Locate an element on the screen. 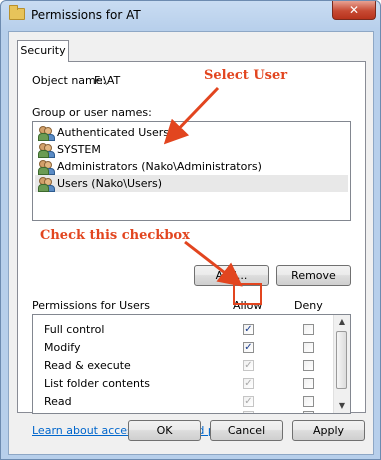 The width and height of the screenshot is (381, 460). scroll-up-icon: ▲ is located at coordinates (342, 322).